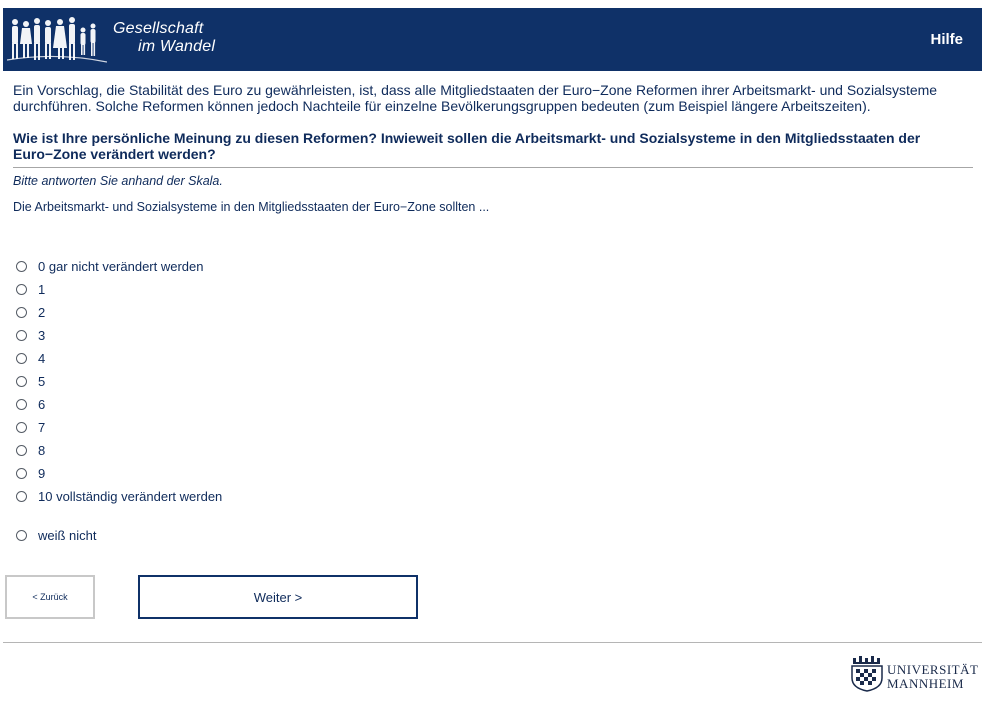 This screenshot has width=988, height=702. Describe the element at coordinates (50, 597) in the screenshot. I see `back-button: < Zurück` at that location.